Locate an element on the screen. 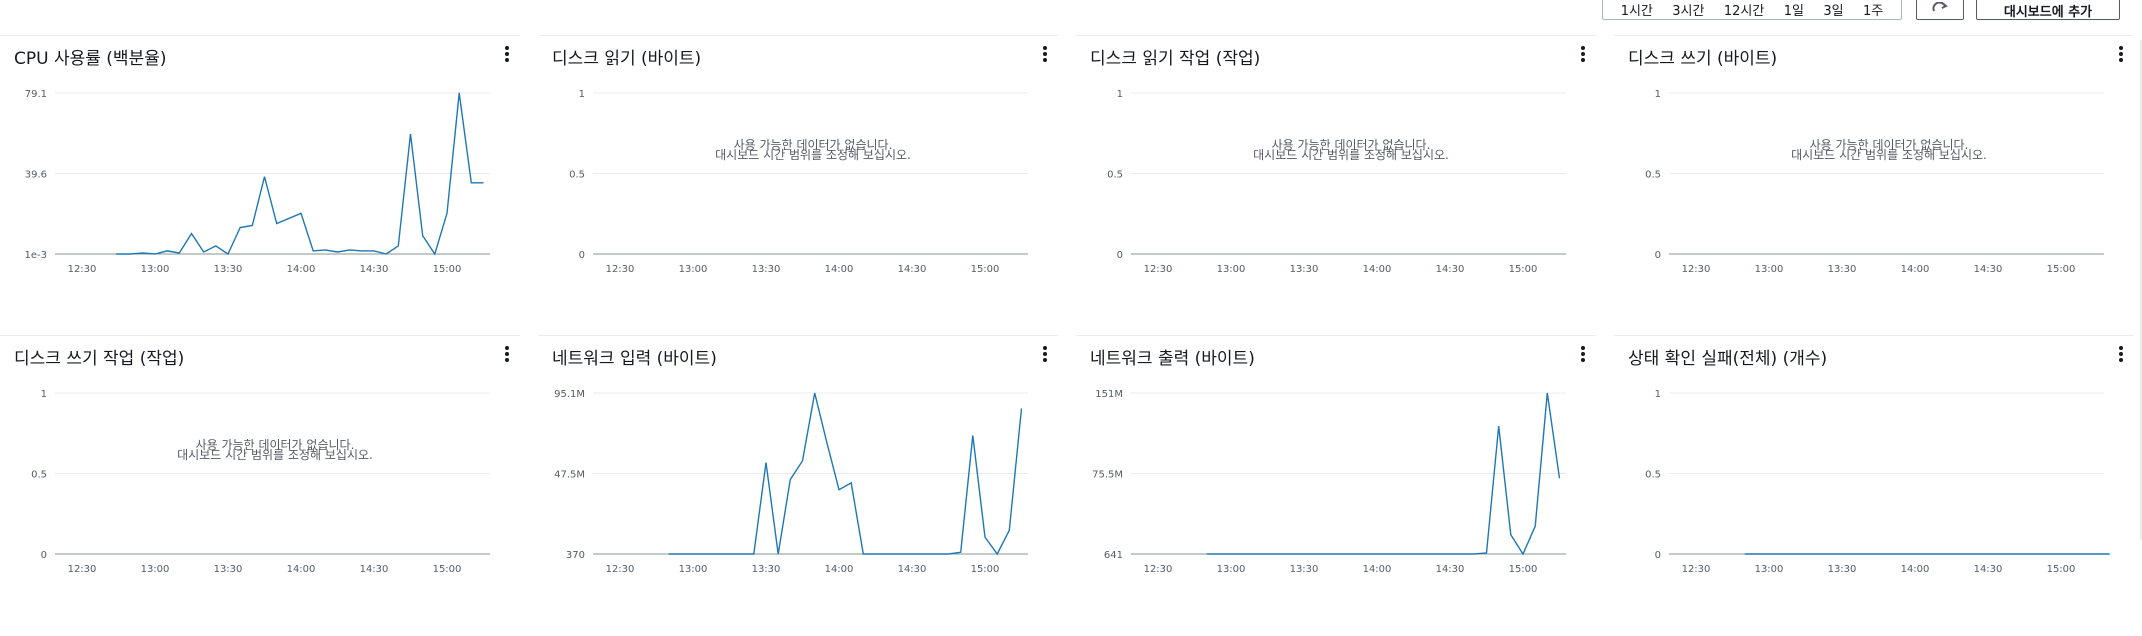  y-tick-label: 39.6 is located at coordinates (36, 175).